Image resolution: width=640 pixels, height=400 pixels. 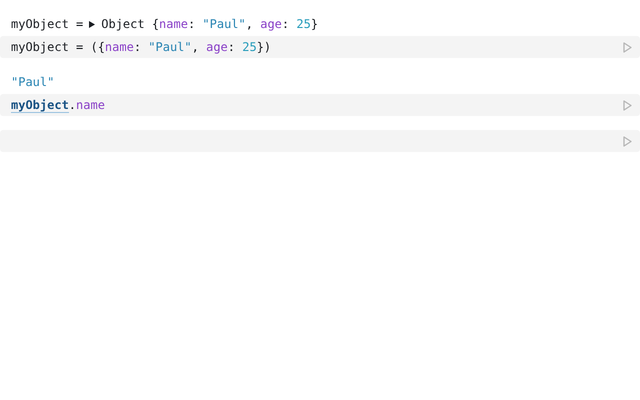 What do you see at coordinates (92, 24) in the screenshot?
I see `disclosure-triangle-icon` at bounding box center [92, 24].